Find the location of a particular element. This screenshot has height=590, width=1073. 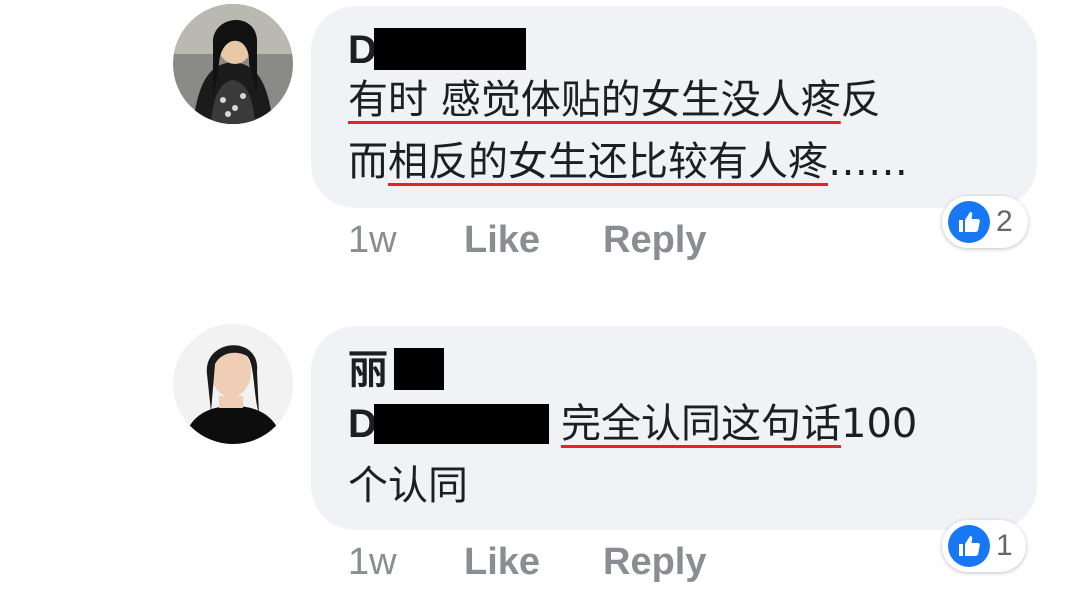

comment-text-line: 个认同 is located at coordinates (408, 486).